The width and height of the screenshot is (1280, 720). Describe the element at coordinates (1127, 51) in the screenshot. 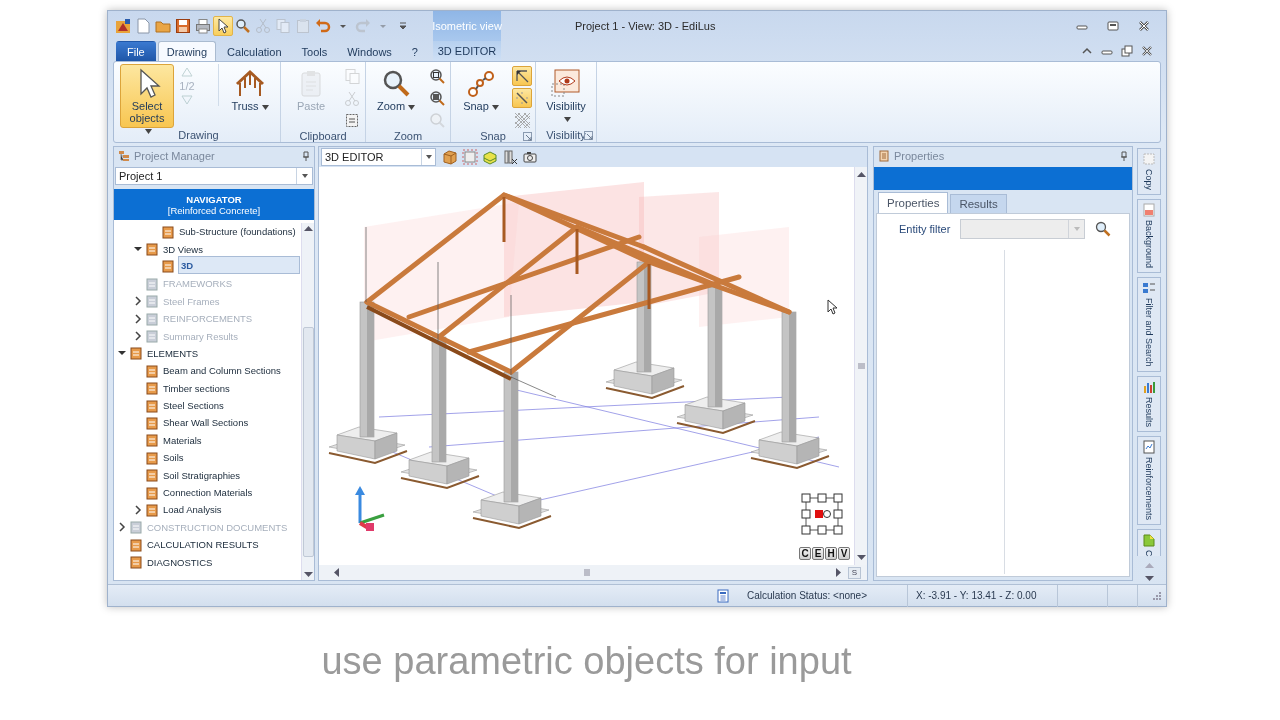

I see `restore-icon` at that location.